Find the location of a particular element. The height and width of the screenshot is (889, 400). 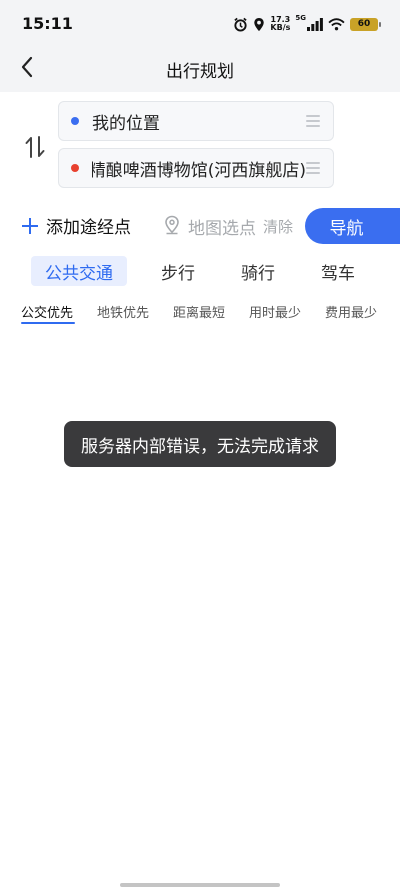

clear-button: 清除 is located at coordinates (278, 226).